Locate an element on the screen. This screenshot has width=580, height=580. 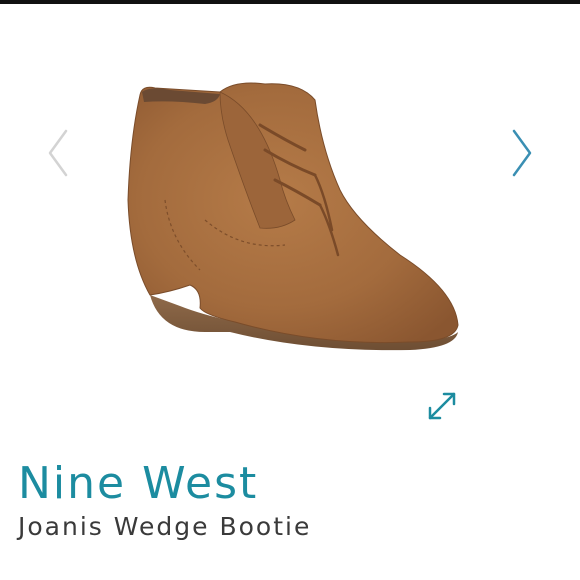
bottom-fade is located at coordinates (290, 575).